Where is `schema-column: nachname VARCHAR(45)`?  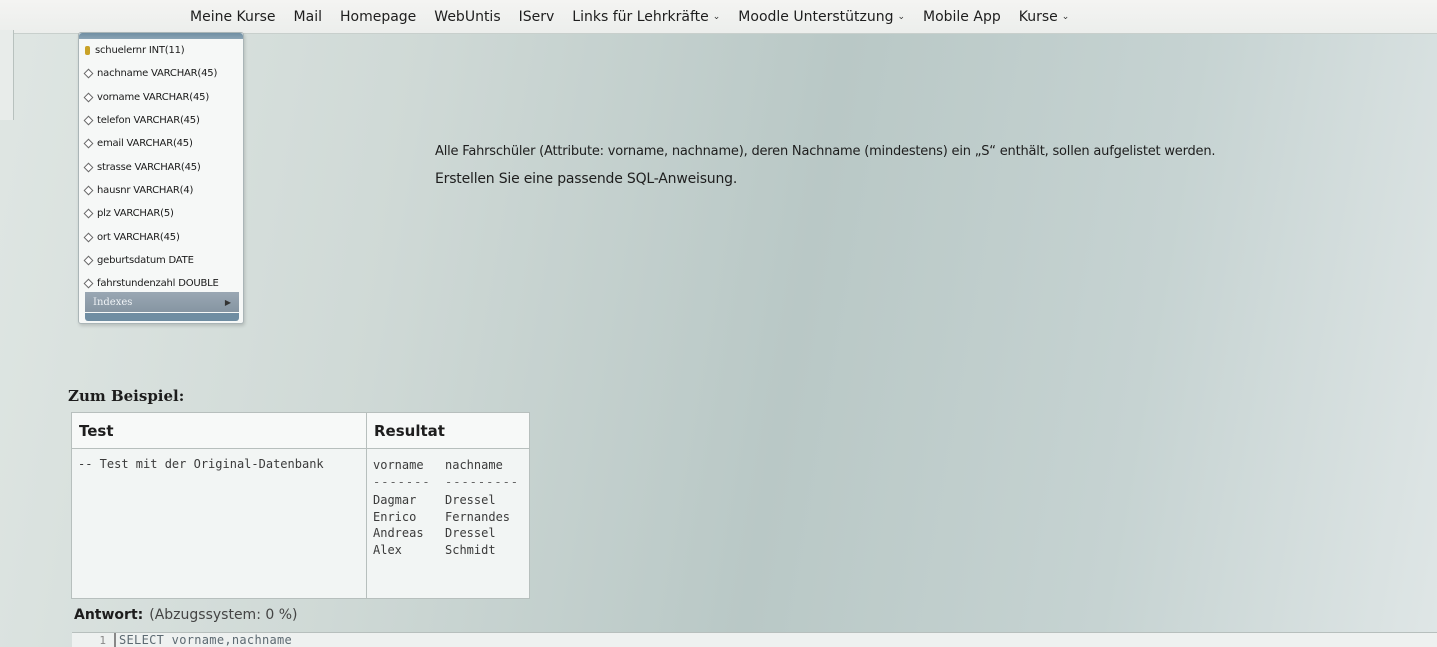 schema-column: nachname VARCHAR(45) is located at coordinates (161, 73).